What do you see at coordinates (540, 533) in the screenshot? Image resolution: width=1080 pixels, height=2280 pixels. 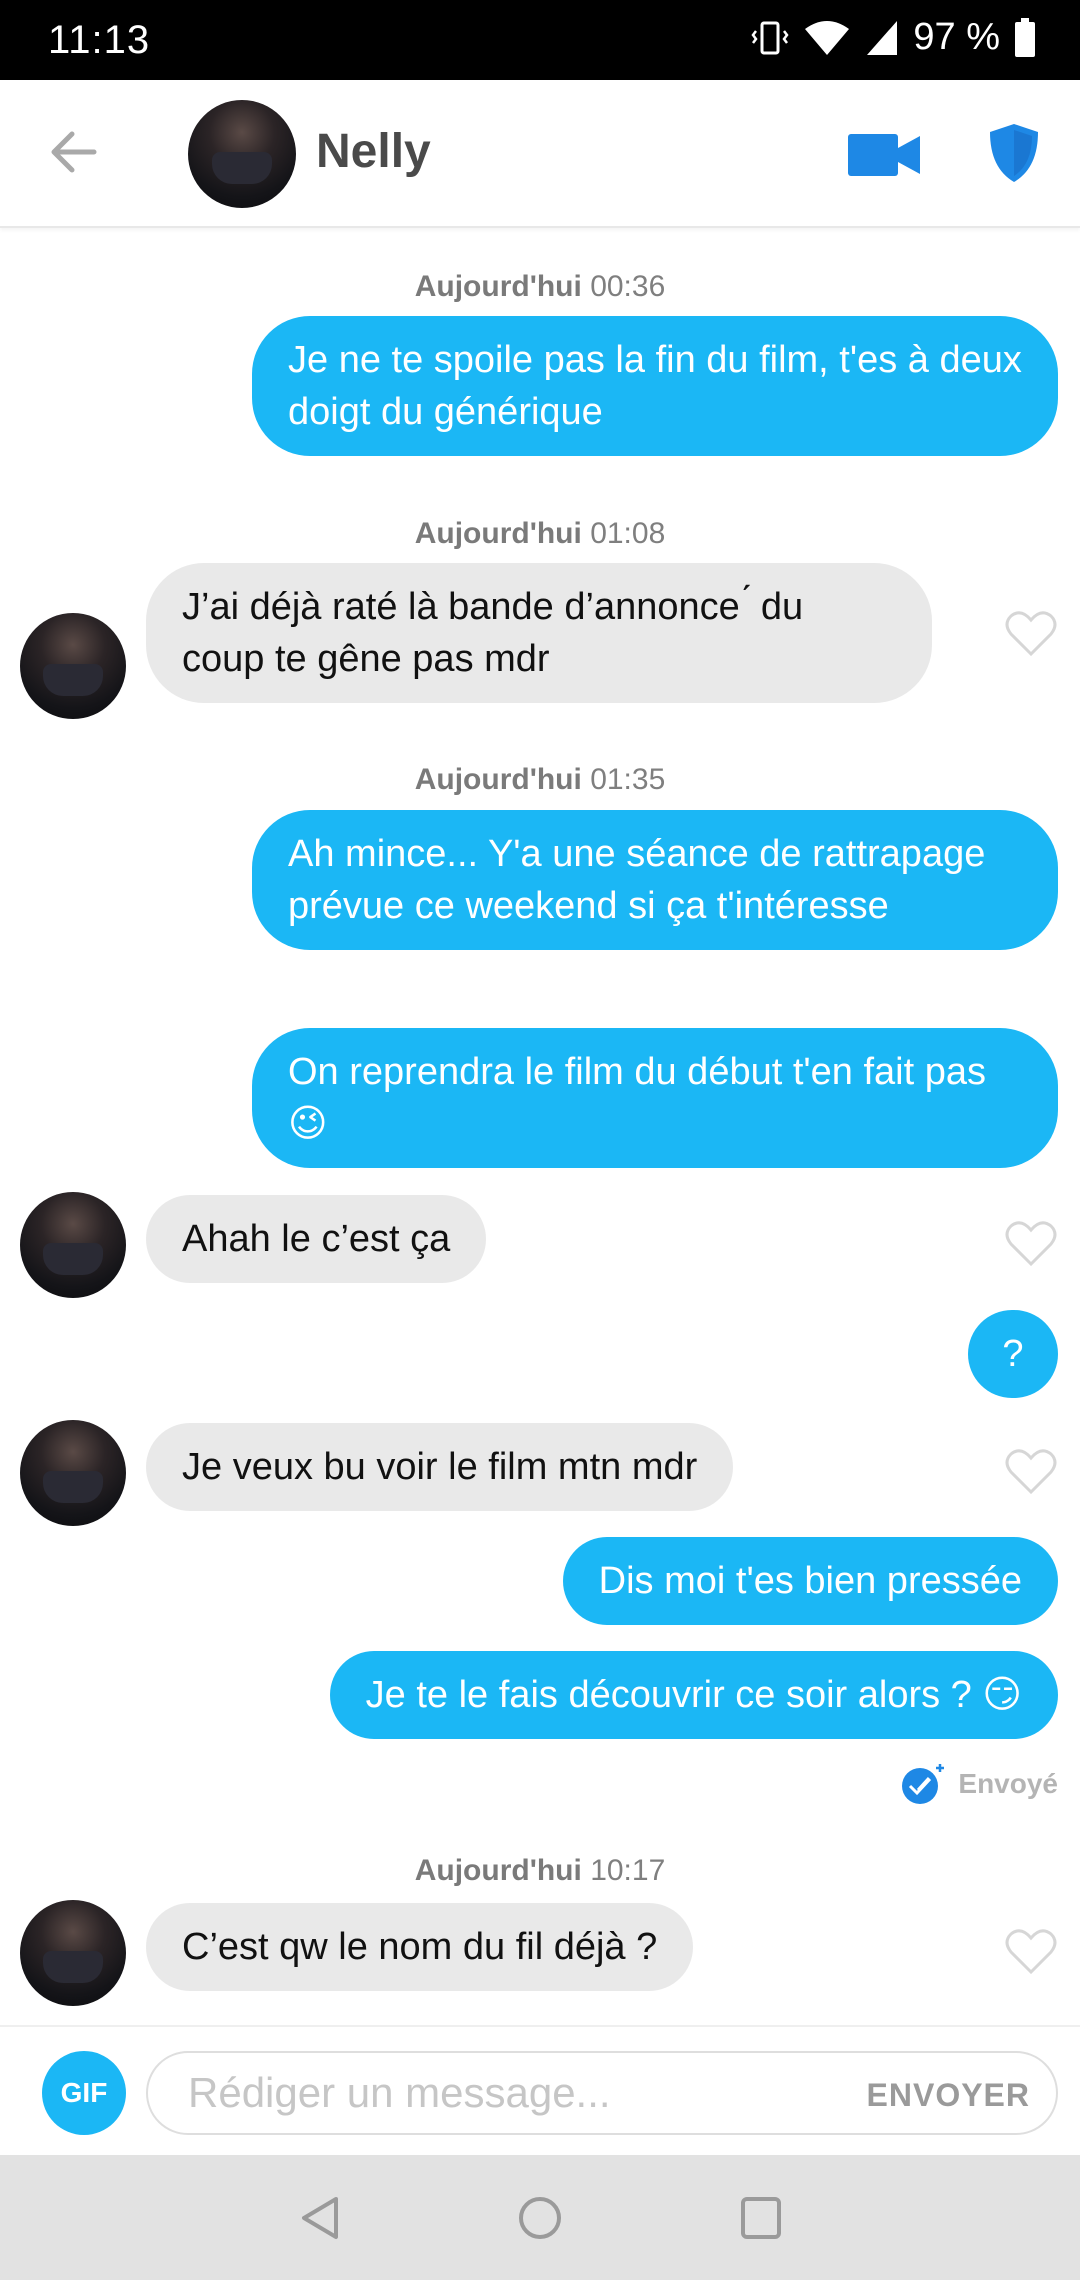 I see `timestamp: Aujourd'hui 01:08` at bounding box center [540, 533].